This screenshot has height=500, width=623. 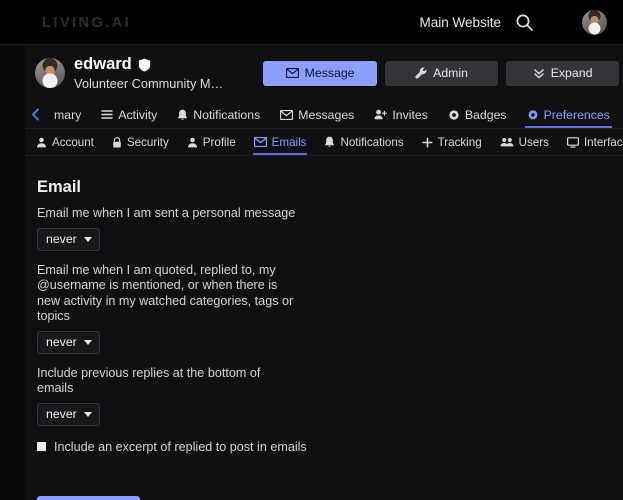 I want to click on message-button: Message, so click(x=320, y=73).